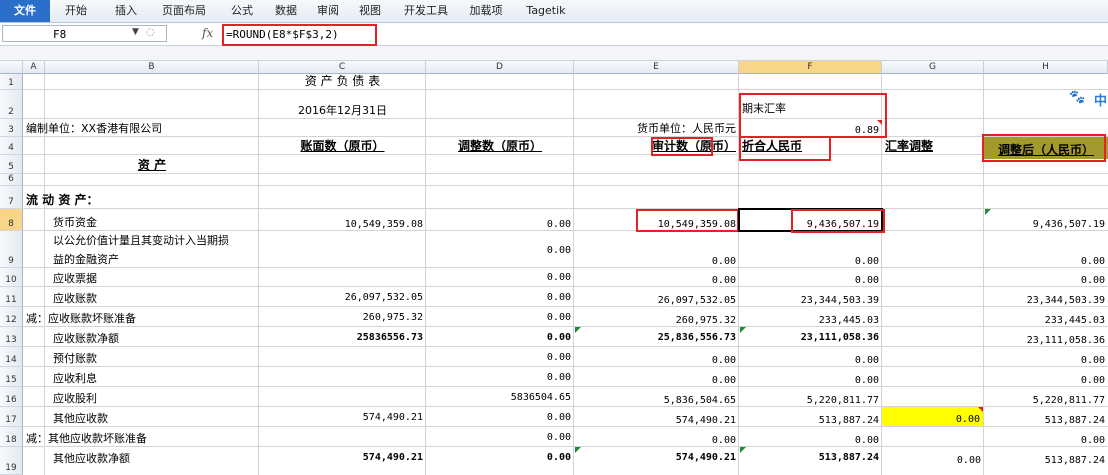 This screenshot has height=475, width=1108. What do you see at coordinates (932, 416) in the screenshot?
I see `cell-g17: 0.00` at bounding box center [932, 416].